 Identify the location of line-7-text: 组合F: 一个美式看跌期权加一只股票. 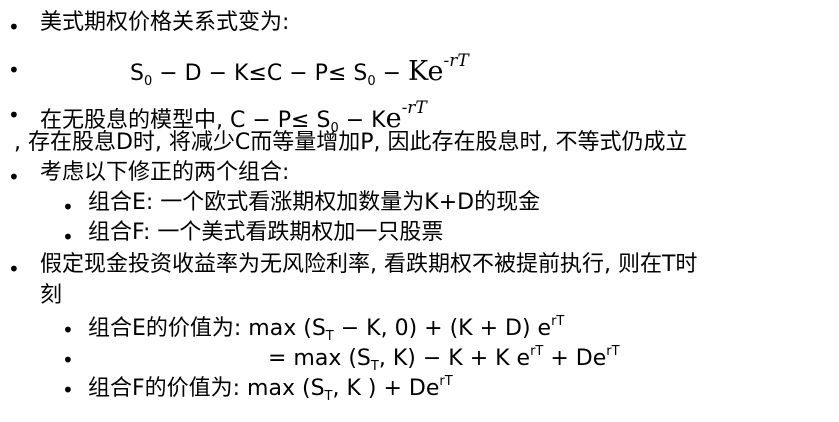
(266, 232).